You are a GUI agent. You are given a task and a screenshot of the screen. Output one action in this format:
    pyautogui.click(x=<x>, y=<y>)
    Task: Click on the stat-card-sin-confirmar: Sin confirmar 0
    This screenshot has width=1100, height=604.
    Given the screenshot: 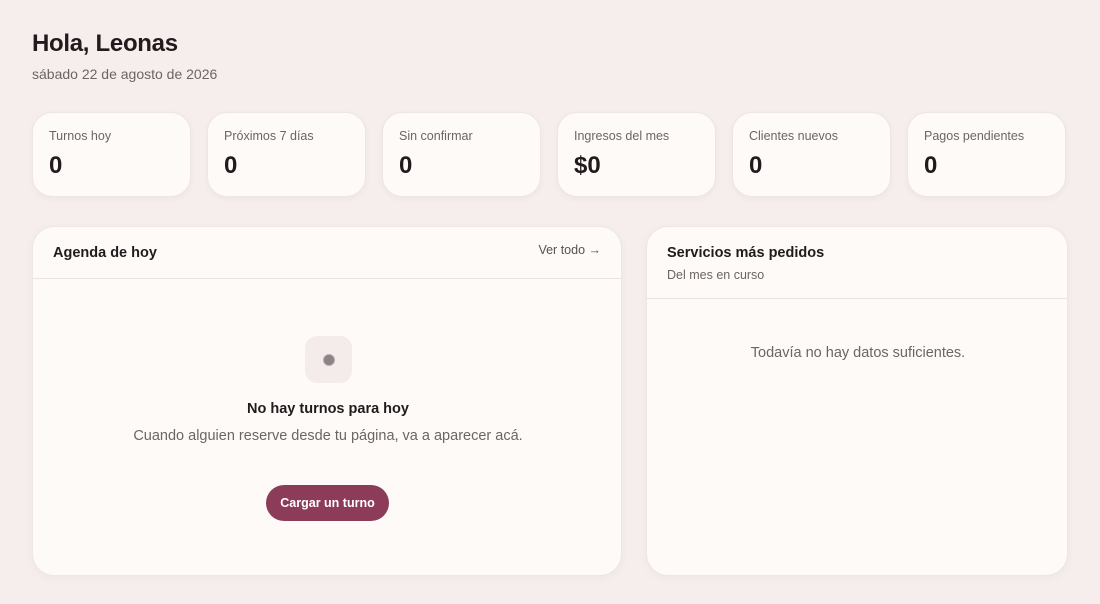 What is the action you would take?
    pyautogui.click(x=461, y=154)
    